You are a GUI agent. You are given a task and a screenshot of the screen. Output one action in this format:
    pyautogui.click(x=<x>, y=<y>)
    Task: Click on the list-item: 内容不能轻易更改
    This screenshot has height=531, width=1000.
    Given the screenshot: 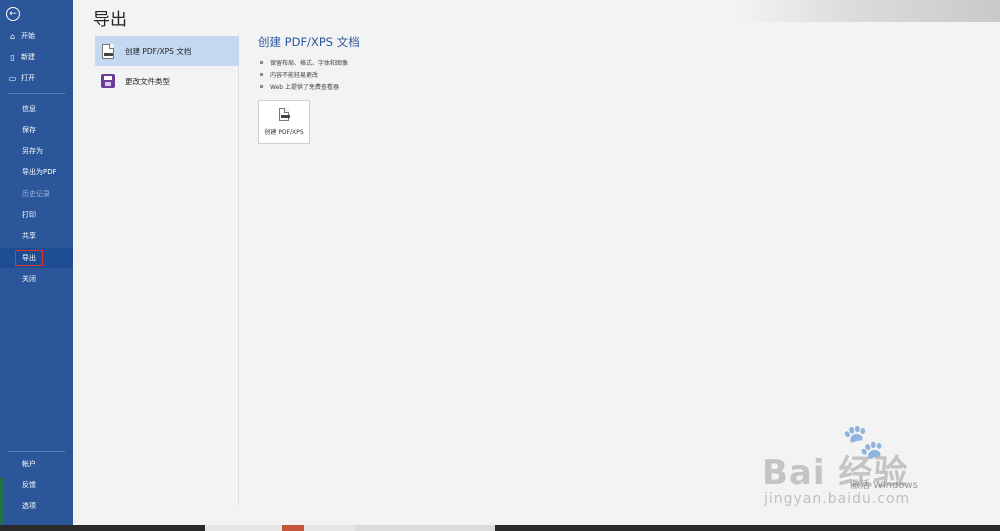 What is the action you would take?
    pyautogui.click(x=309, y=74)
    